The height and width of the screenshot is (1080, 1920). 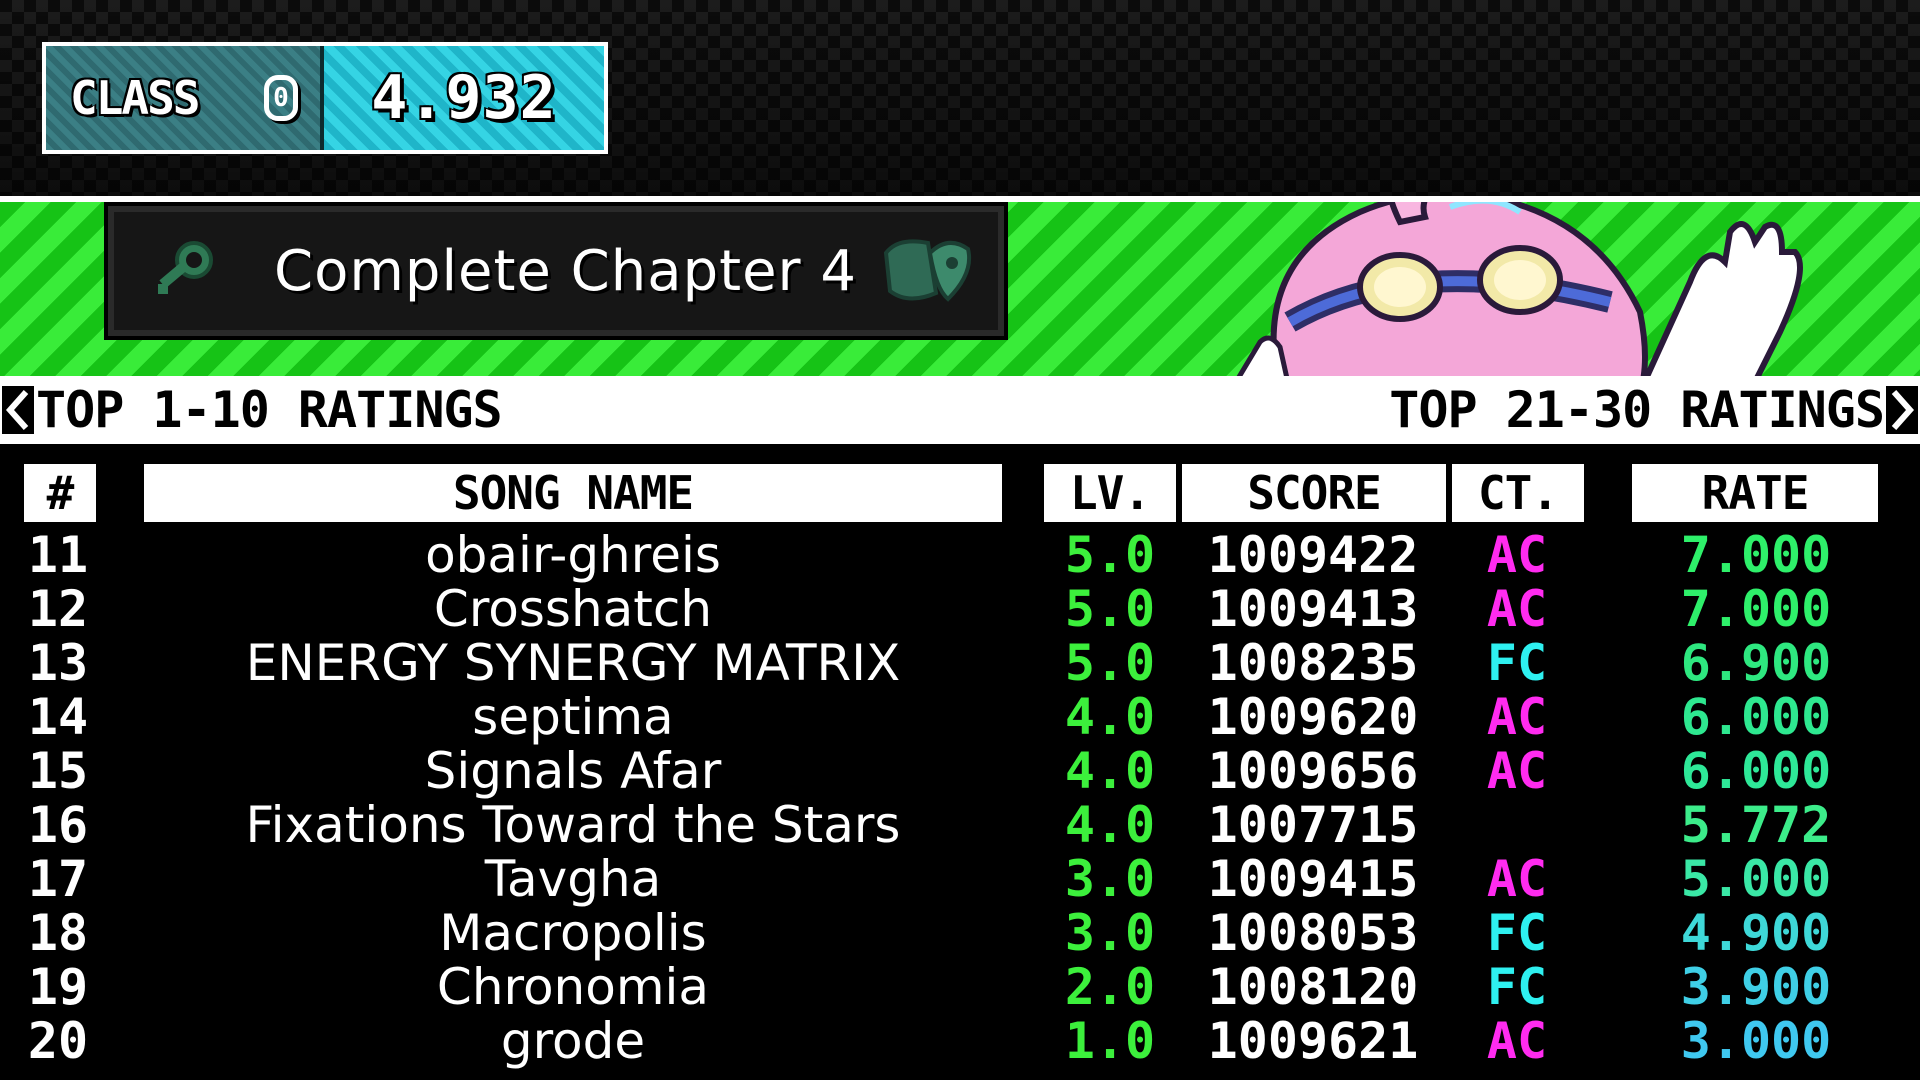 I want to click on chevron-right-icon, so click(x=1902, y=410).